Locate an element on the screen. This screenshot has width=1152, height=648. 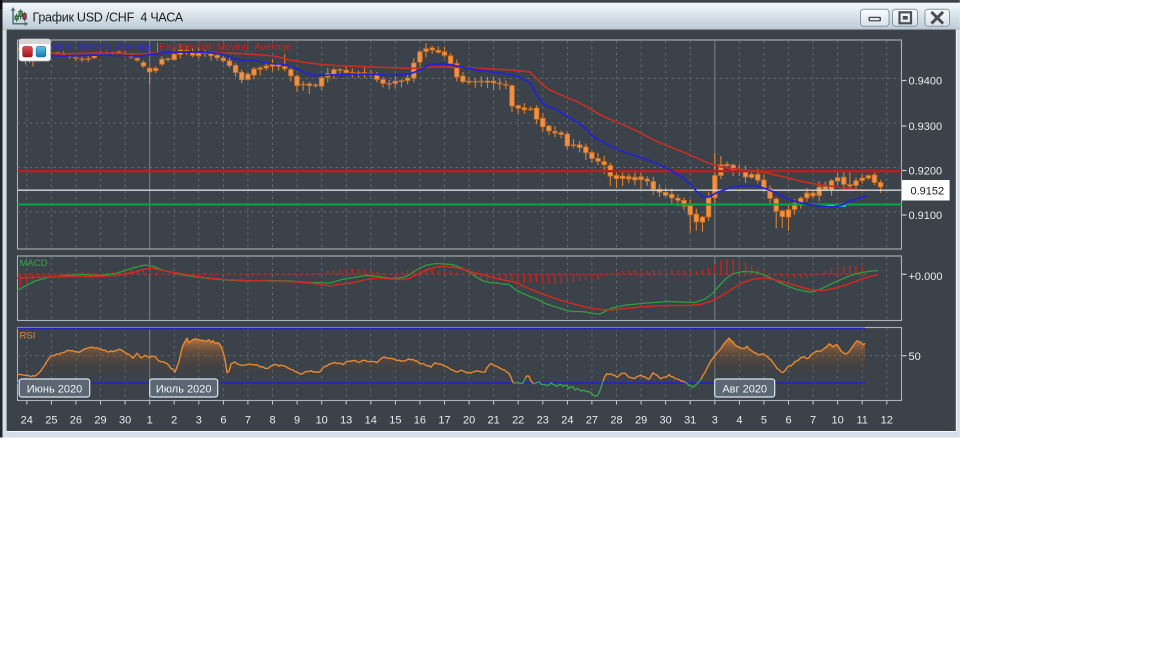
svg-text: Авг 2020 is located at coordinates (744, 390).